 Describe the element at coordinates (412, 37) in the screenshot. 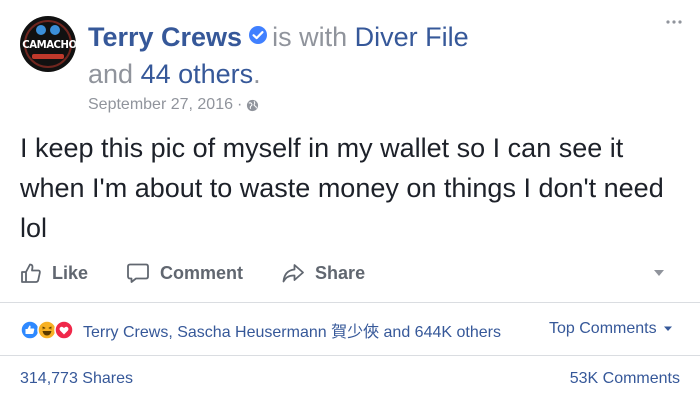

I see `tagged-user-link: Diver File` at that location.